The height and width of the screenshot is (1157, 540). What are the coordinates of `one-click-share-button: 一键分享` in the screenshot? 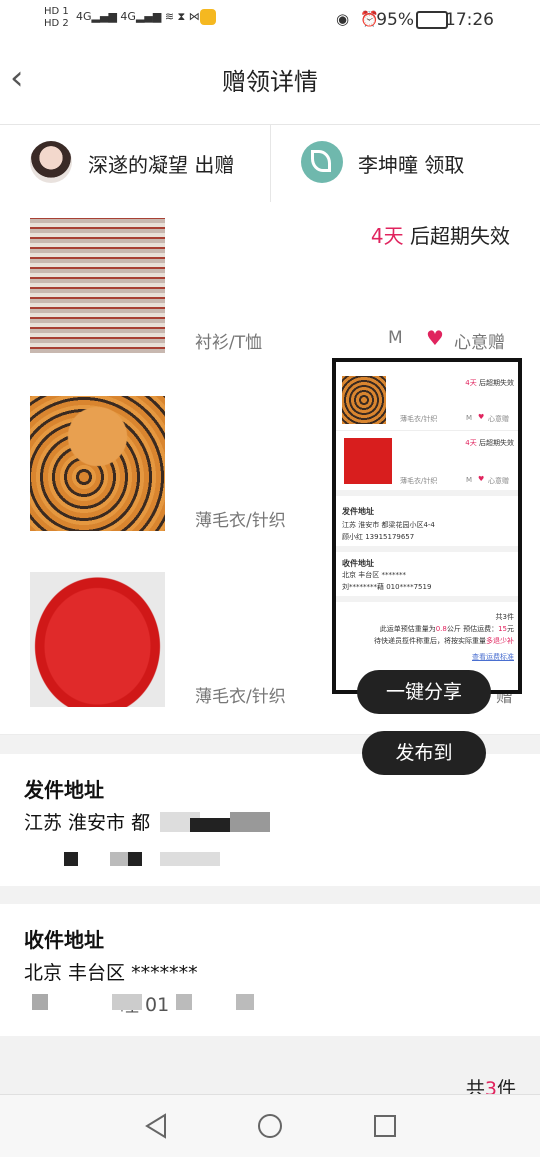 It's located at (424, 692).